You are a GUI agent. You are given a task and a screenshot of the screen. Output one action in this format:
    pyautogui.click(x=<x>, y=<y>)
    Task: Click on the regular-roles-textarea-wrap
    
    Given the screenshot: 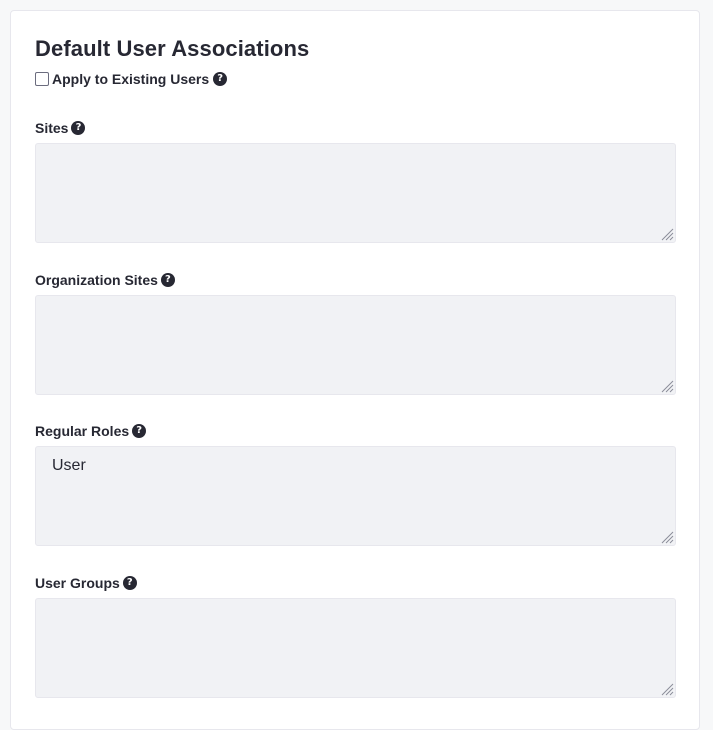 What is the action you would take?
    pyautogui.click(x=355, y=496)
    